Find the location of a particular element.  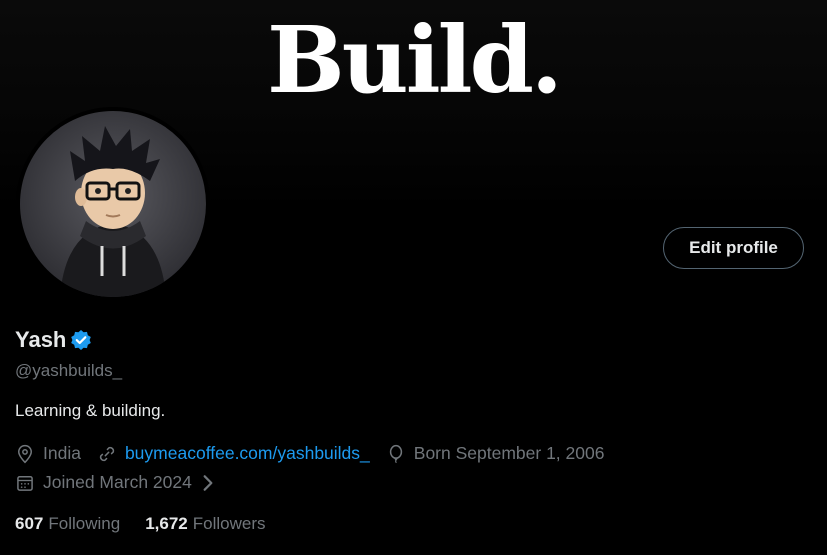

display-name: Yash is located at coordinates (41, 339).